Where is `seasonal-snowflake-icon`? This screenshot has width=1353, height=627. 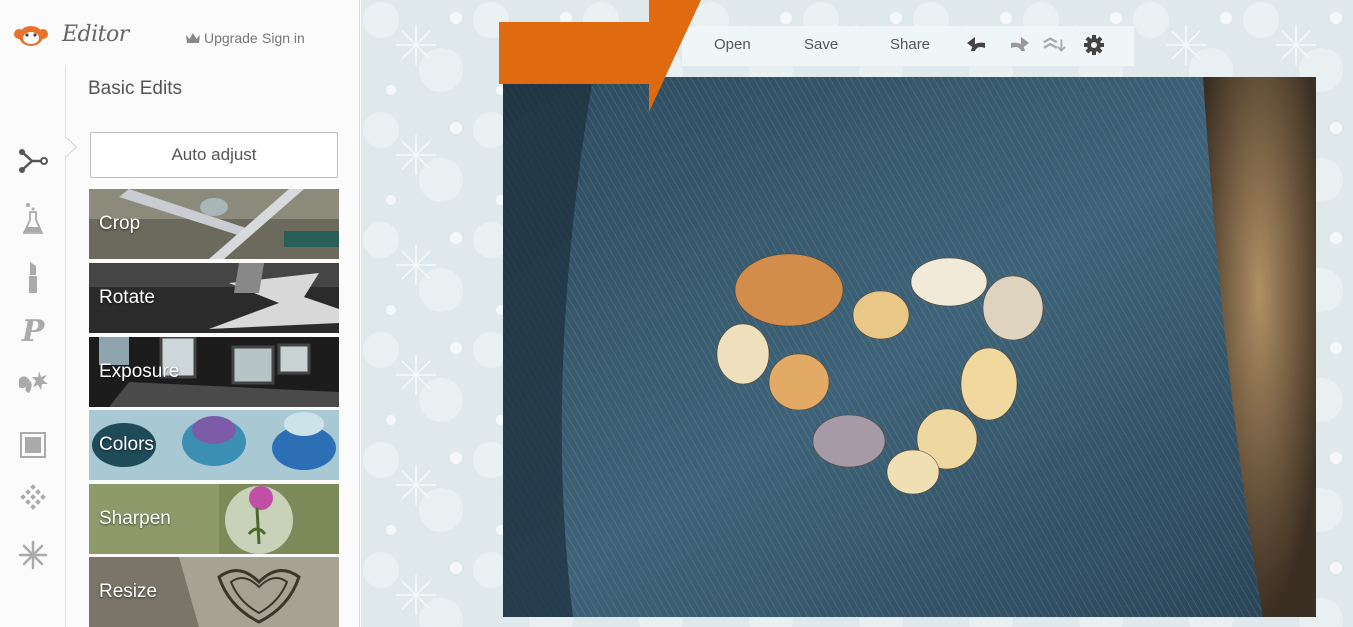
seasonal-snowflake-icon is located at coordinates (33, 555).